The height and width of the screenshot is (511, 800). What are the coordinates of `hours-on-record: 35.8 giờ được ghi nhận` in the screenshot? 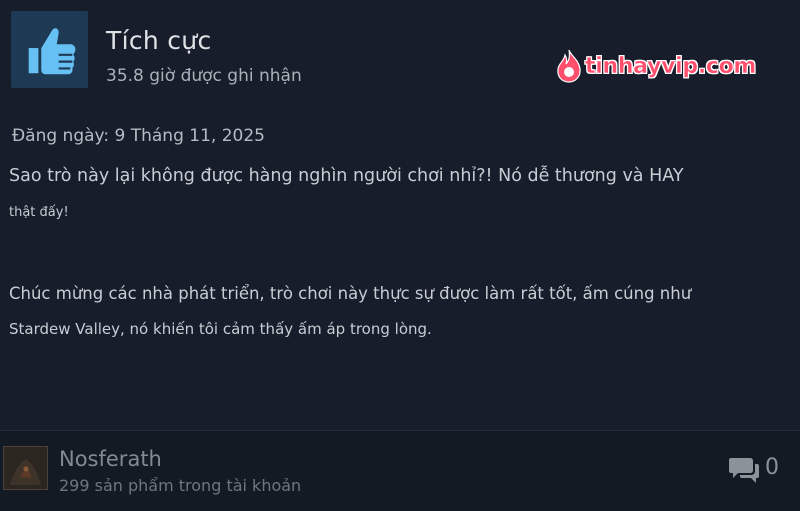 It's located at (204, 76).